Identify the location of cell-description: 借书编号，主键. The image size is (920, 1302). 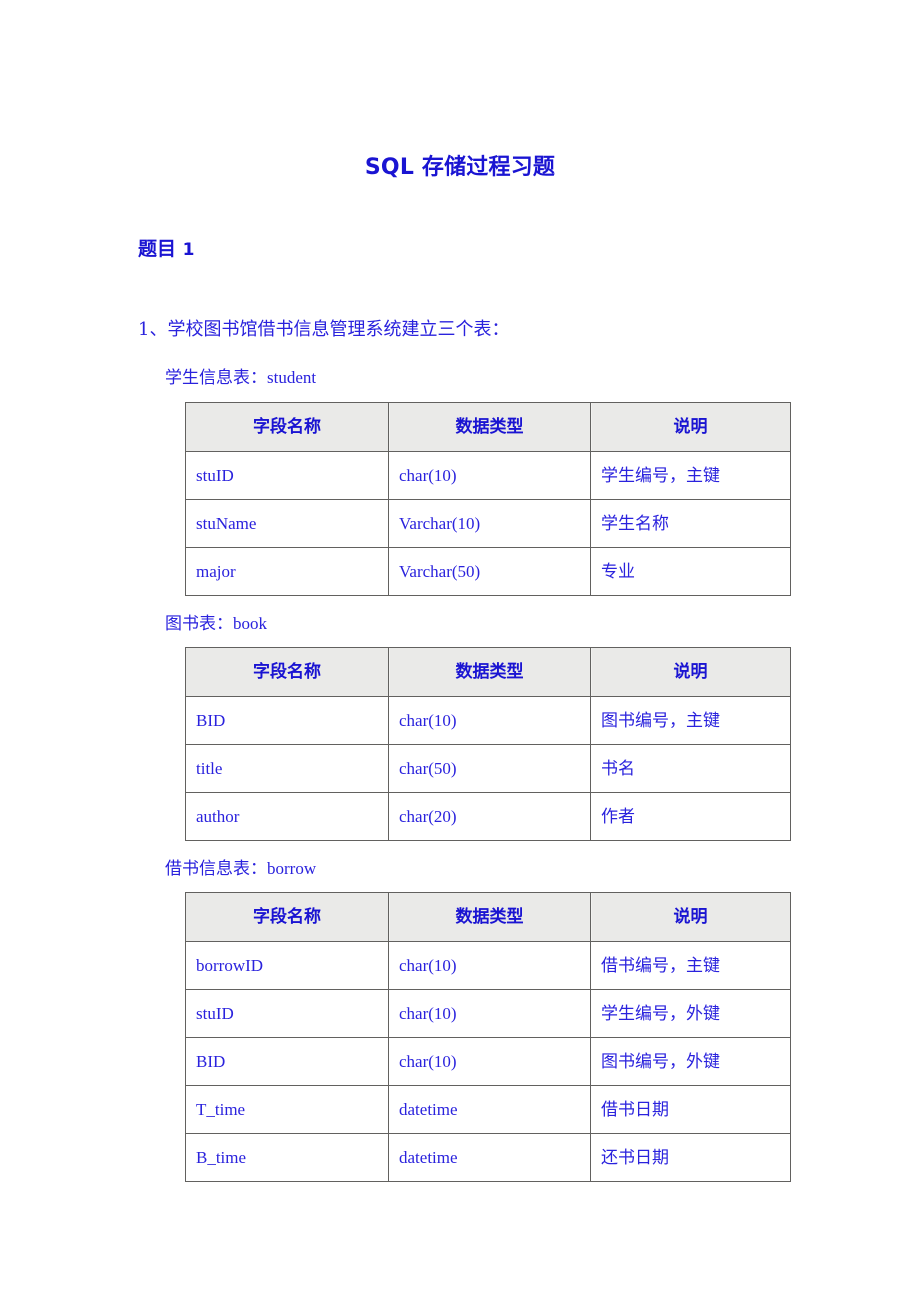
(690, 965).